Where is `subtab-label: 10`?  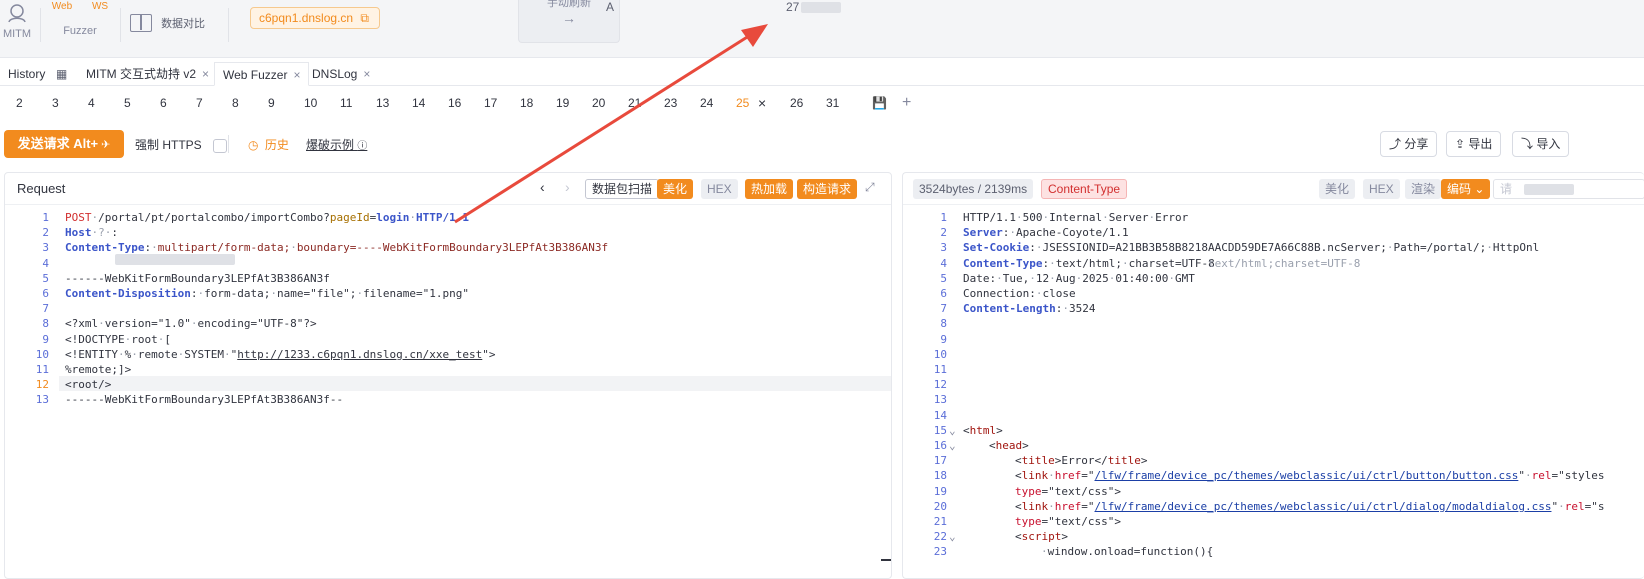 subtab-label: 10 is located at coordinates (311, 103).